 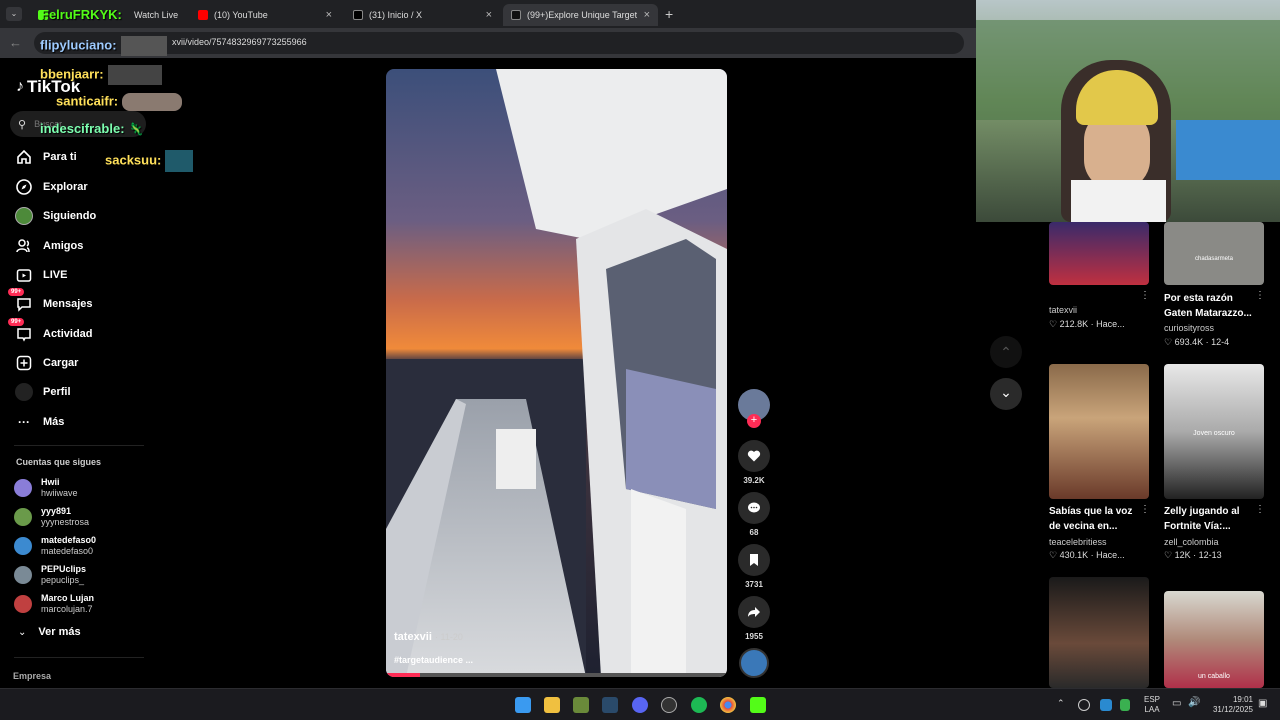 What do you see at coordinates (64, 569) in the screenshot?
I see `following-name: PEPUclips` at bounding box center [64, 569].